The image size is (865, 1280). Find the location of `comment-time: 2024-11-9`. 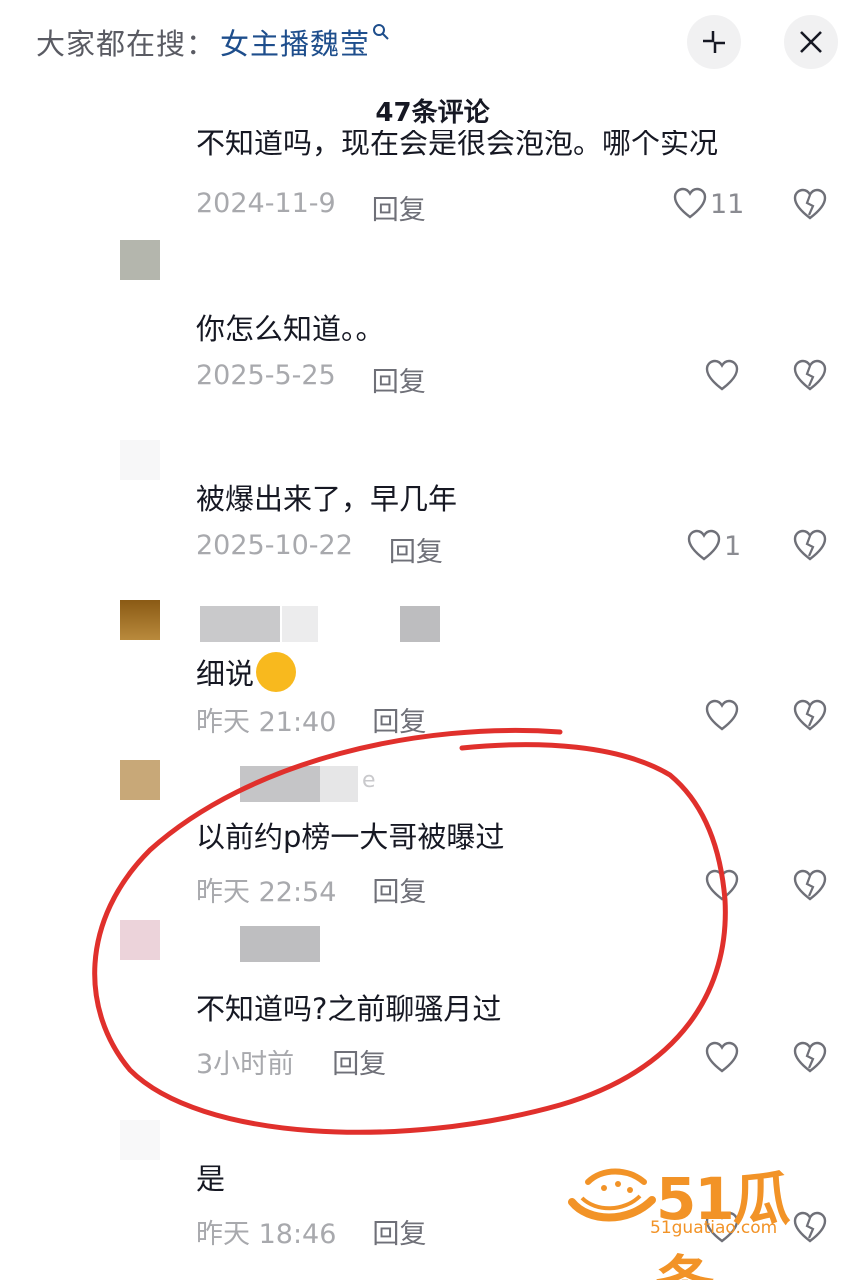

comment-time: 2024-11-9 is located at coordinates (266, 203).